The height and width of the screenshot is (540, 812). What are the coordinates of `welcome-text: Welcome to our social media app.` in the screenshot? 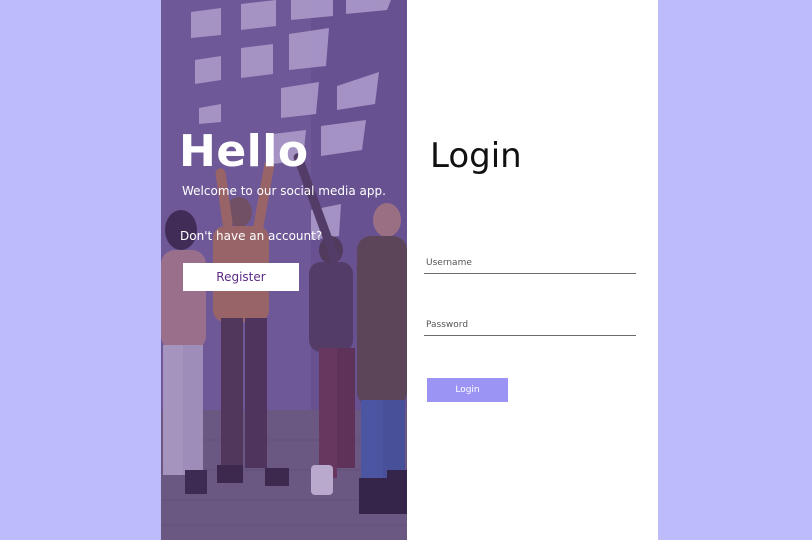 It's located at (284, 191).